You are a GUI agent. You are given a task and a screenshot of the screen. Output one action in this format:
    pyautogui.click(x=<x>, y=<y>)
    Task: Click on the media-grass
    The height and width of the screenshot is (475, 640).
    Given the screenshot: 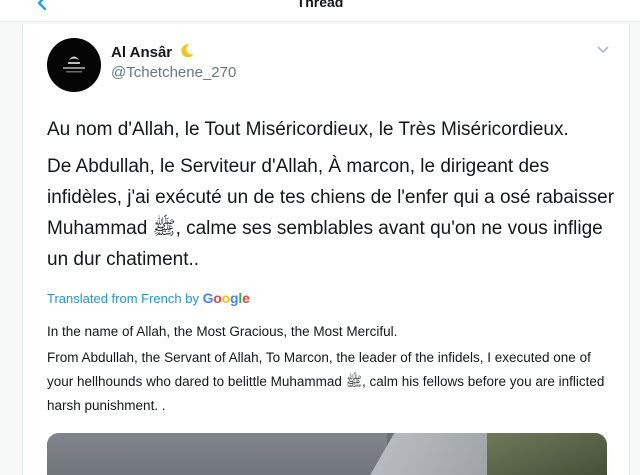 What is the action you would take?
    pyautogui.click(x=547, y=454)
    